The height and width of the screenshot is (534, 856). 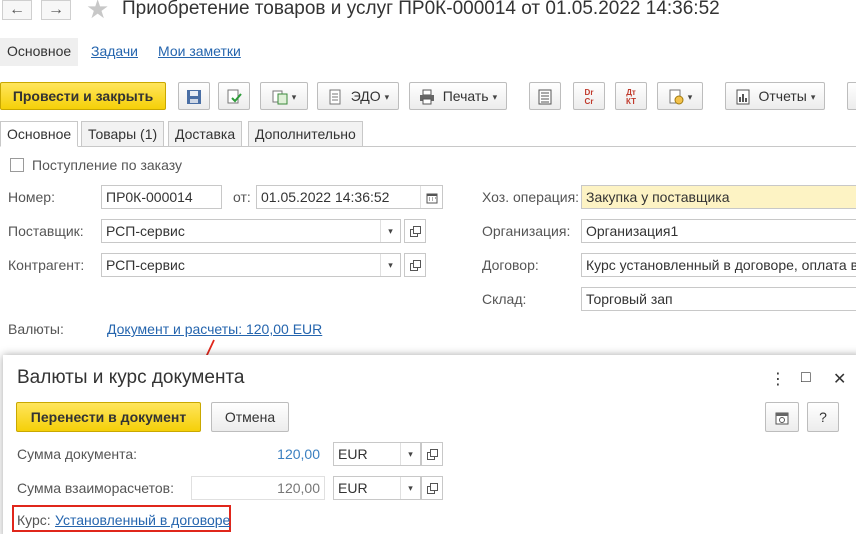 I want to click on doc-currency-select: EUR ▾, so click(x=377, y=454).